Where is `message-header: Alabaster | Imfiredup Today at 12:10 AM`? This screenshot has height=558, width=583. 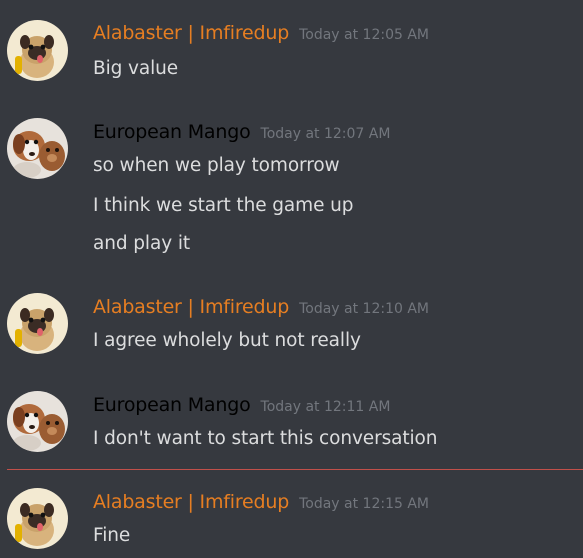 message-header: Alabaster | Imfiredup Today at 12:10 AM is located at coordinates (261, 307).